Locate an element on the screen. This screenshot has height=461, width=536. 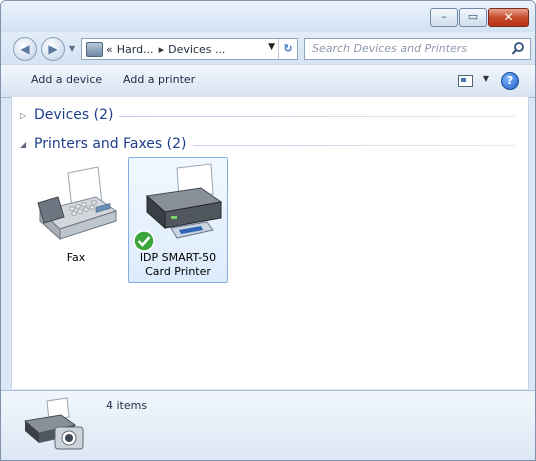
view-options-dropdown-icon: ▼ is located at coordinates (486, 78).